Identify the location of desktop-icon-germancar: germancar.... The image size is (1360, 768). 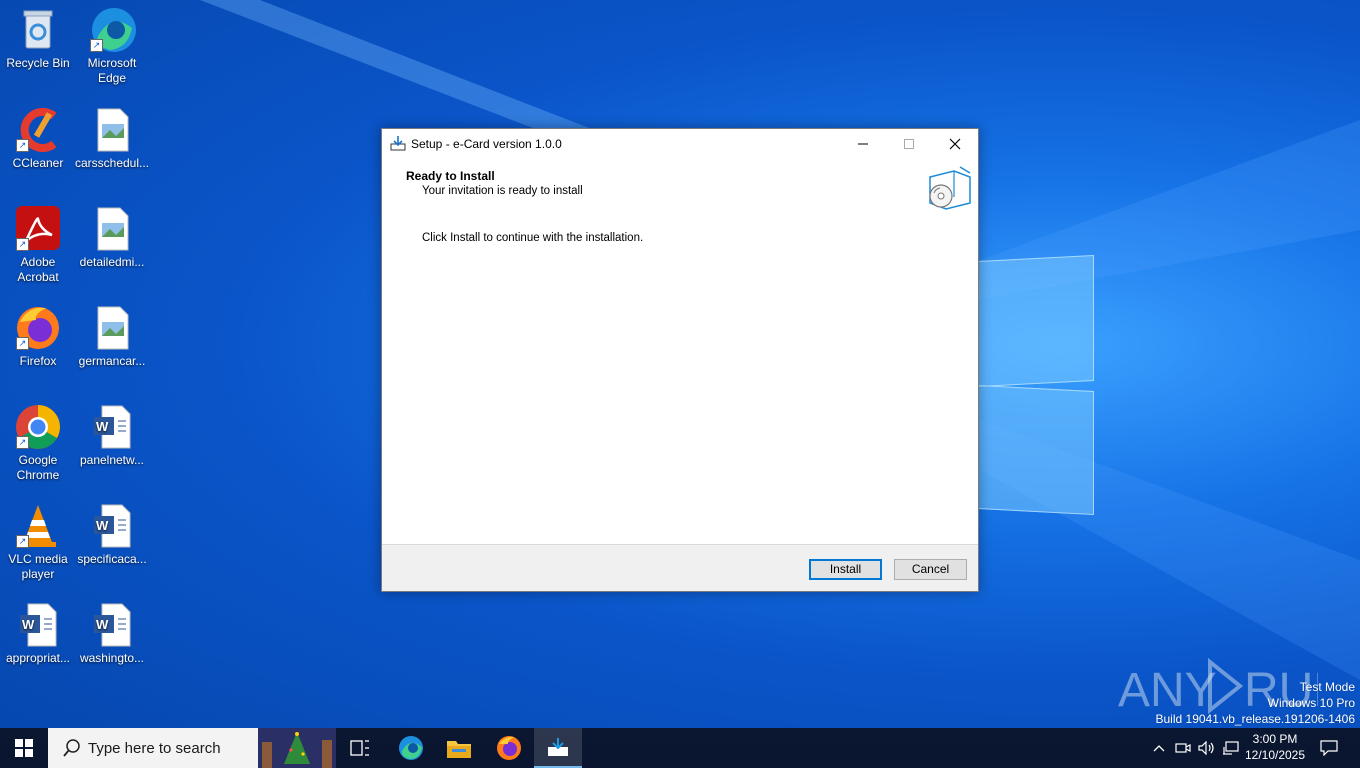
(112, 336).